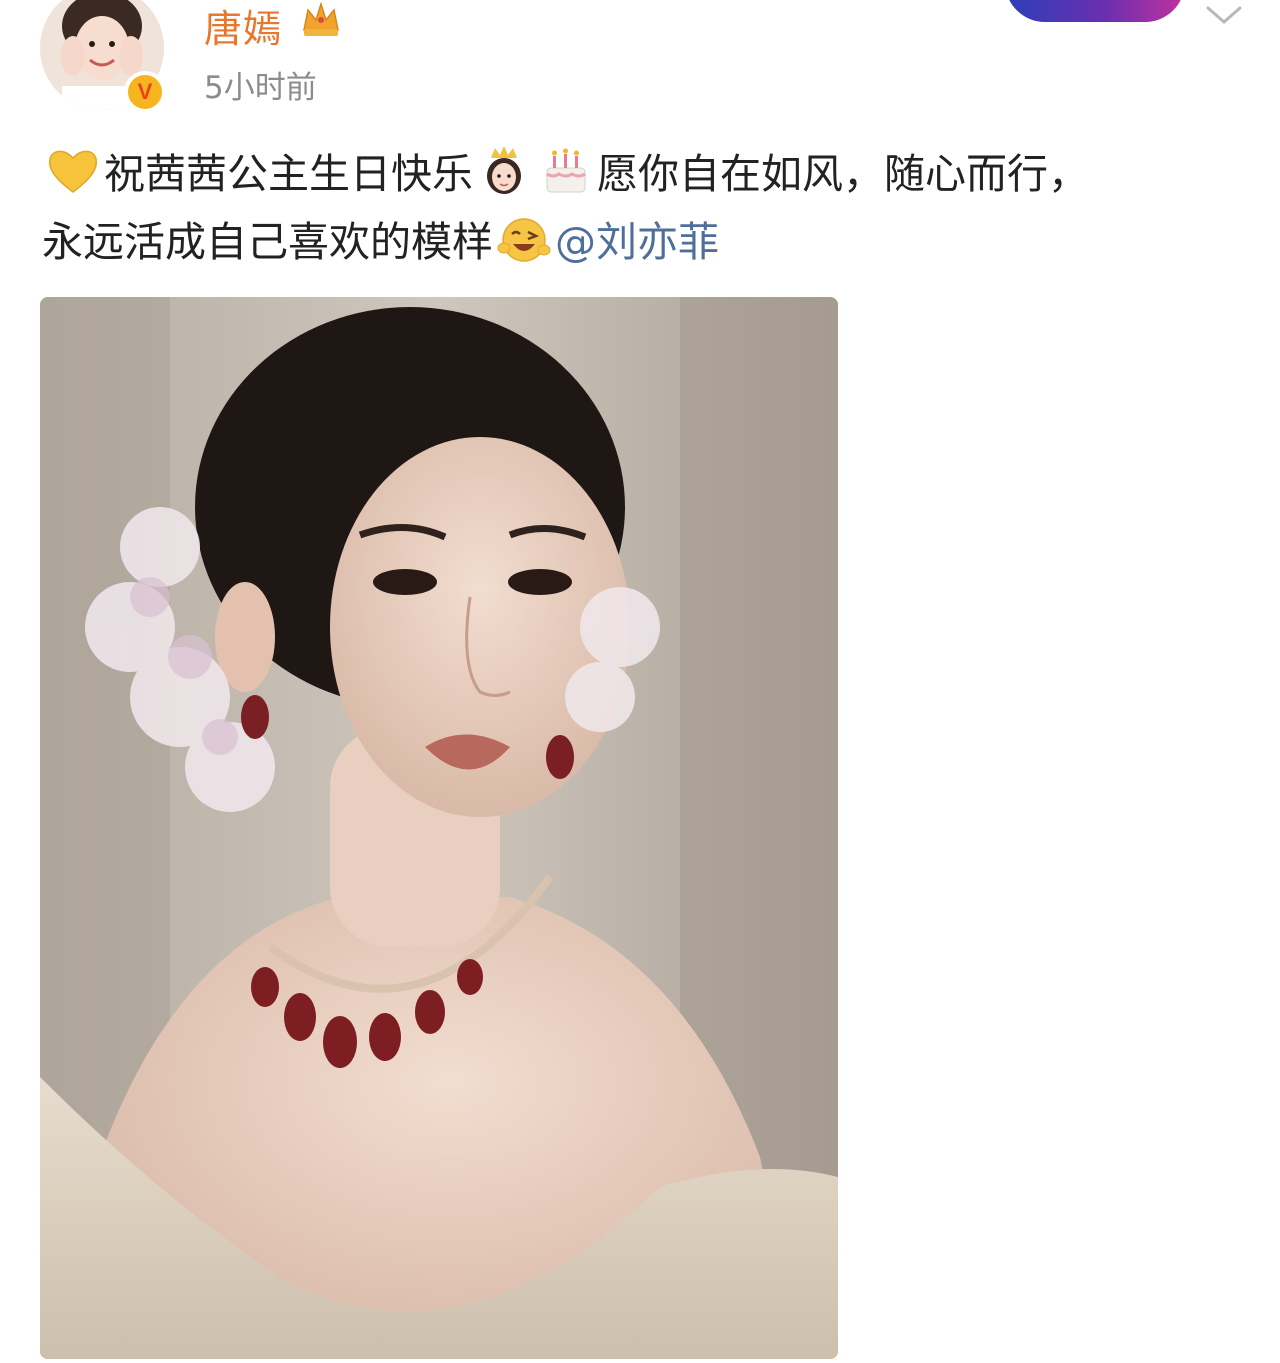 The image size is (1280, 1363). Describe the element at coordinates (637, 242) in the screenshot. I see `mention-link: @刘亦菲` at that location.